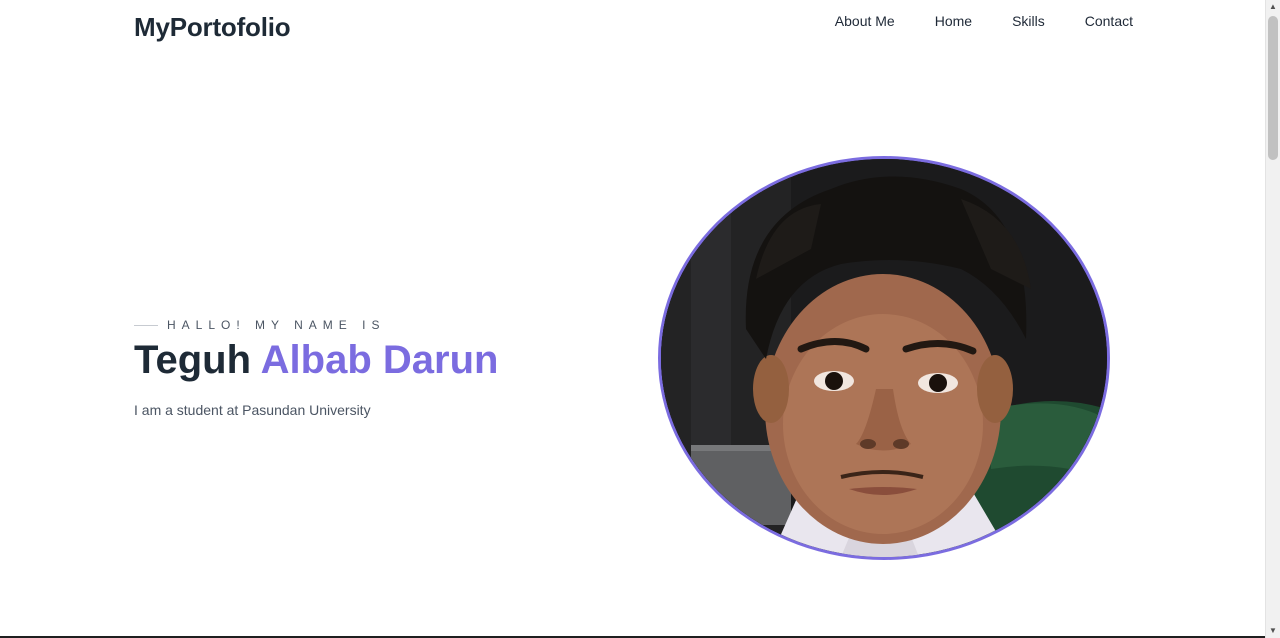  I want to click on site-brand: MyPortofolio, so click(212, 27).